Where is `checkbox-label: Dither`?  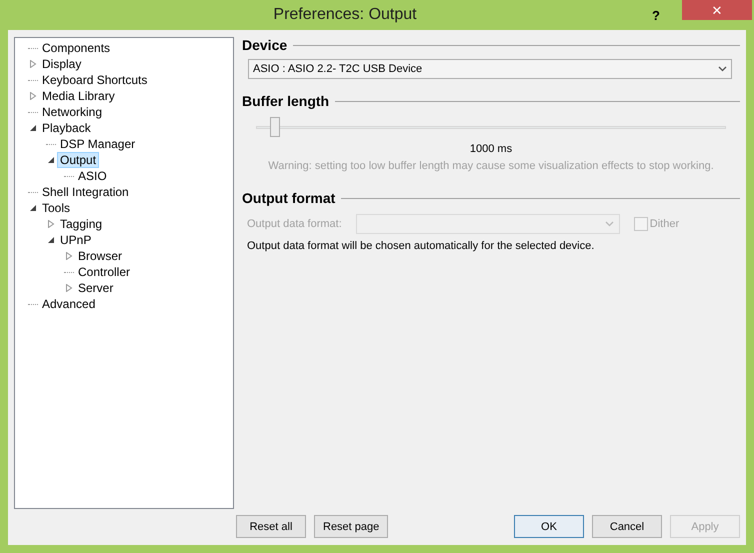 checkbox-label: Dither is located at coordinates (665, 224).